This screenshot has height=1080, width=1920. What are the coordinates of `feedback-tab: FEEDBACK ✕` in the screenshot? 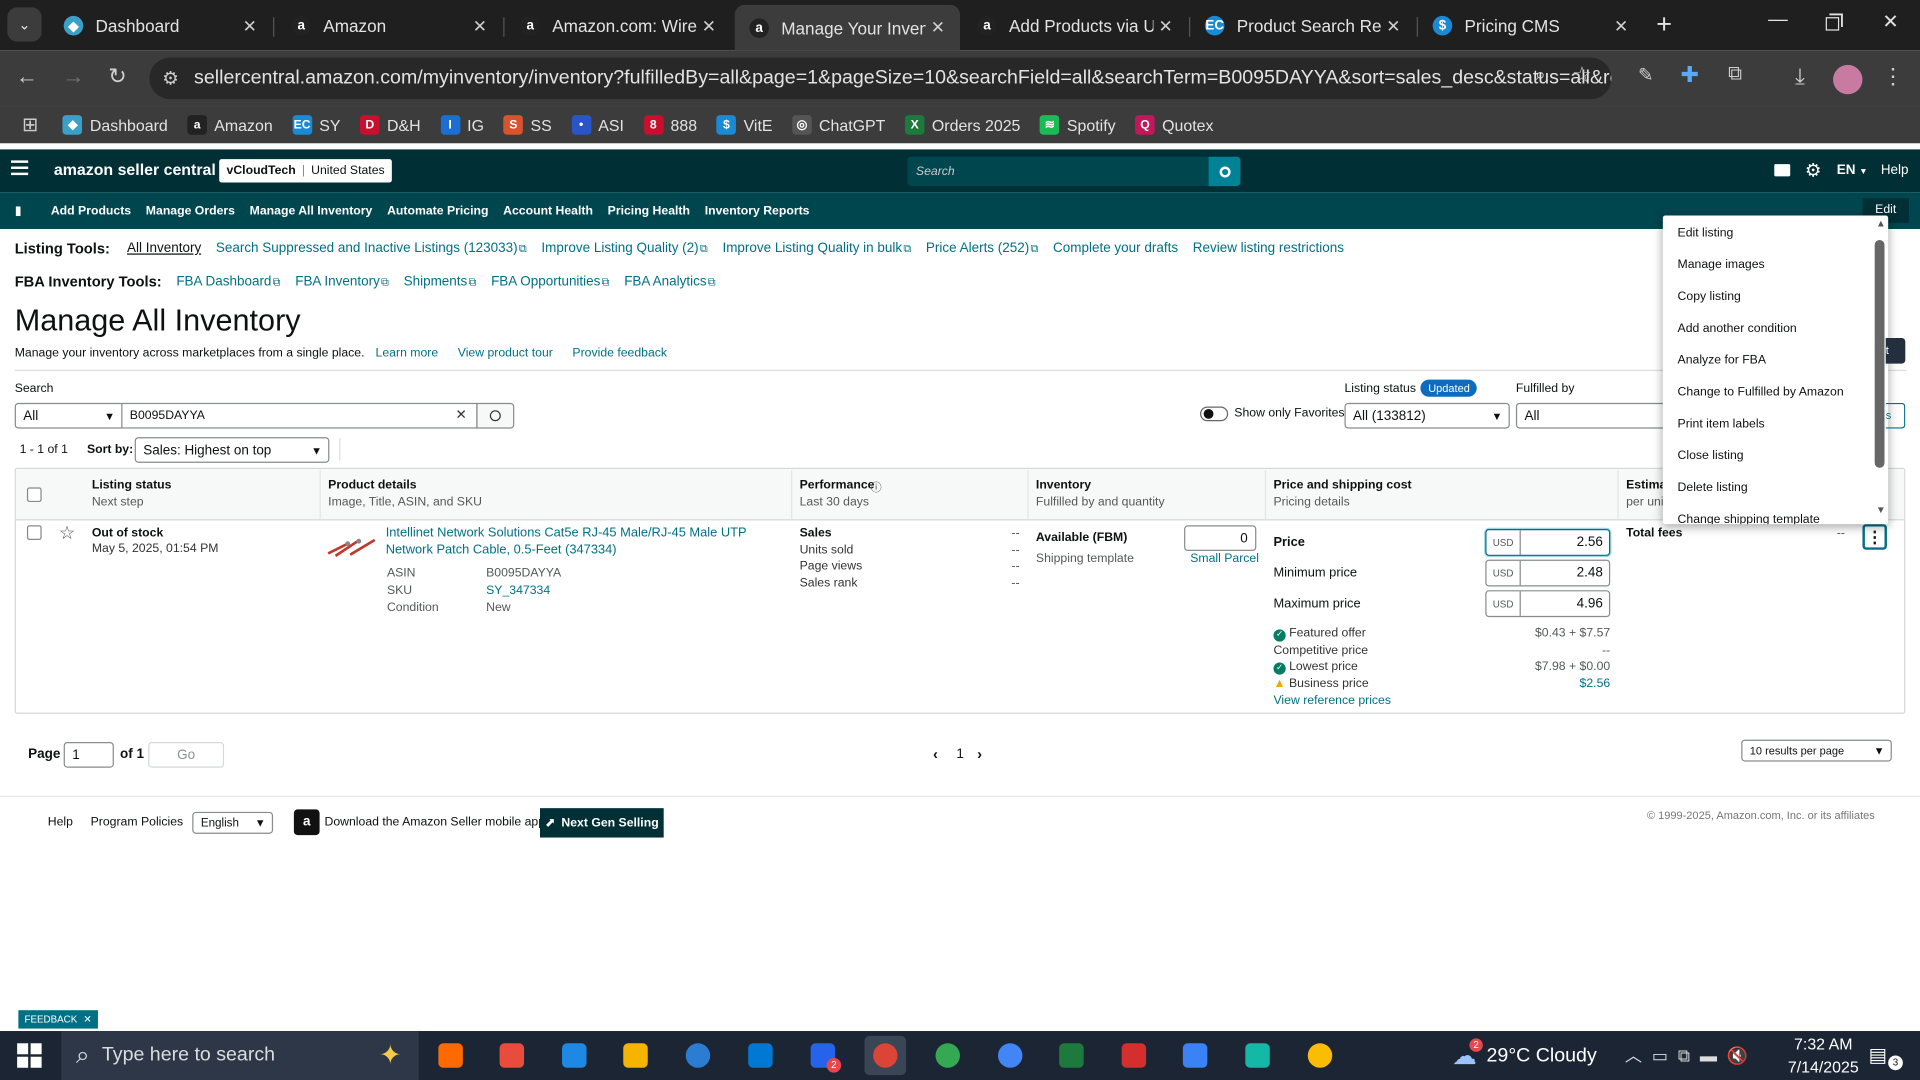 It's located at (58, 1019).